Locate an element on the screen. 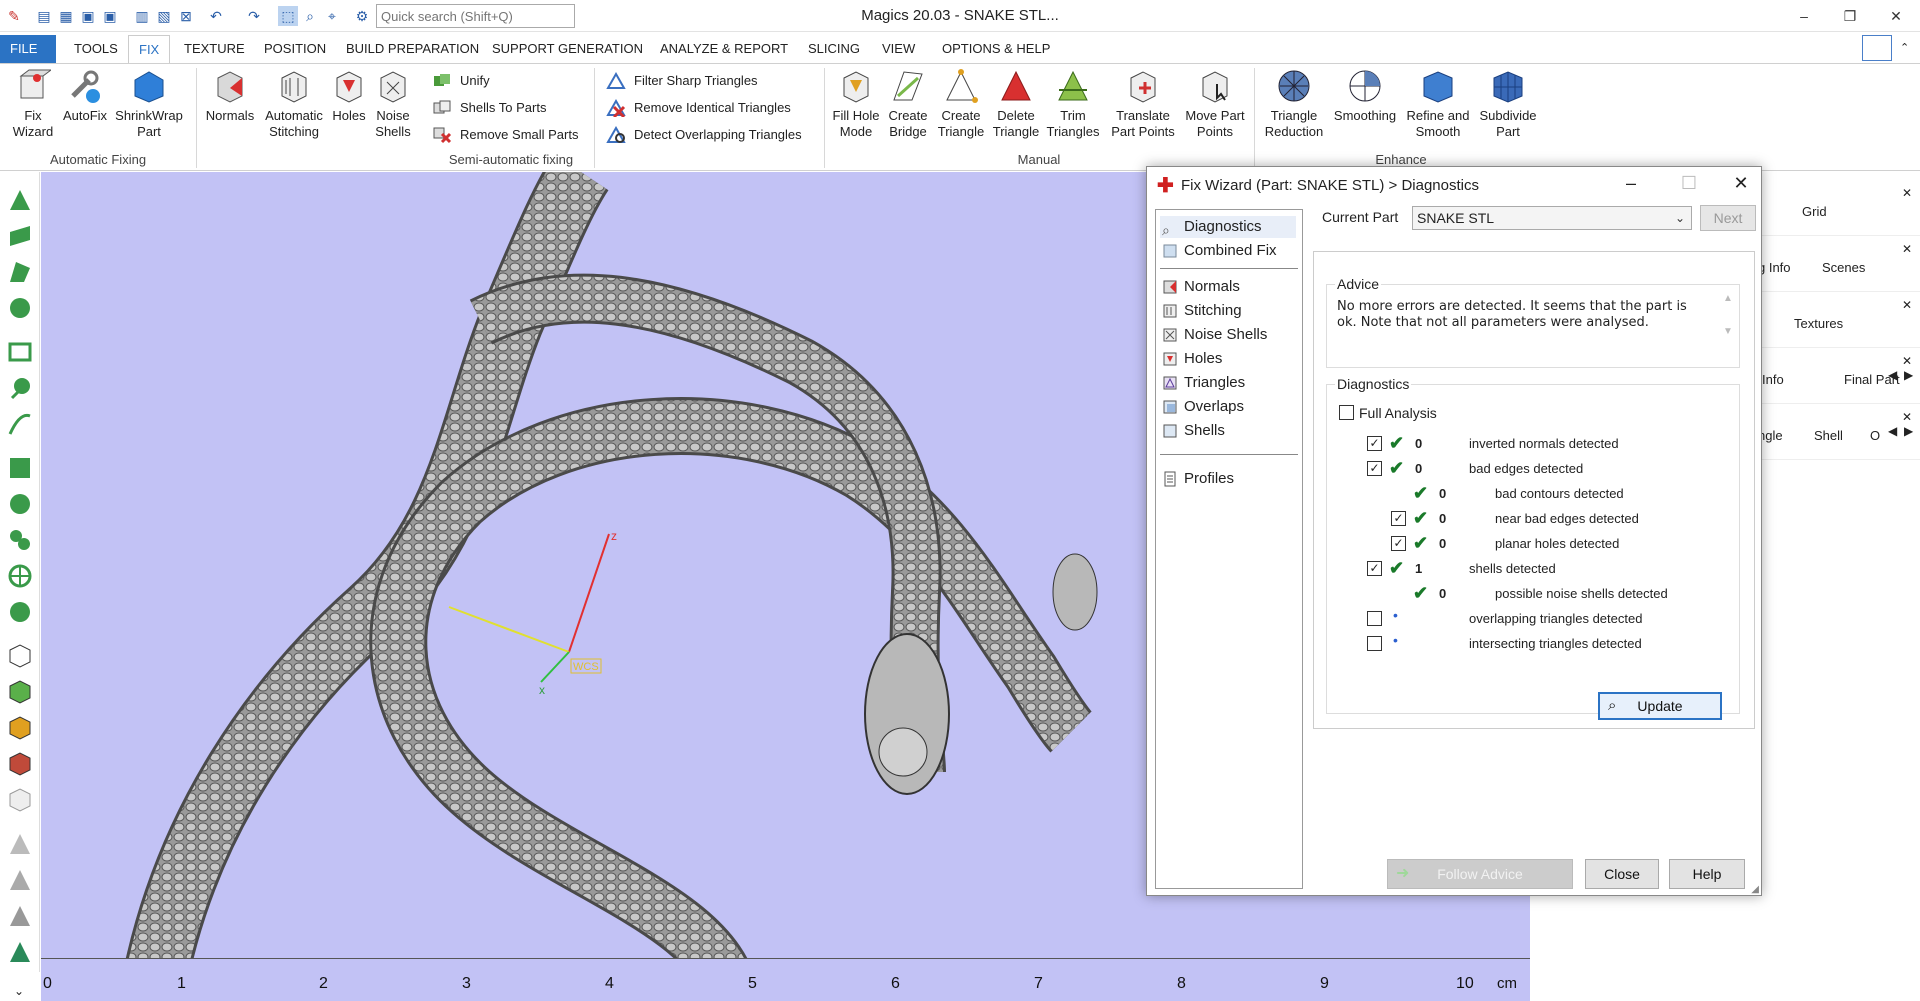  delete-triangle-button: Delete Triangle is located at coordinates (1016, 104).